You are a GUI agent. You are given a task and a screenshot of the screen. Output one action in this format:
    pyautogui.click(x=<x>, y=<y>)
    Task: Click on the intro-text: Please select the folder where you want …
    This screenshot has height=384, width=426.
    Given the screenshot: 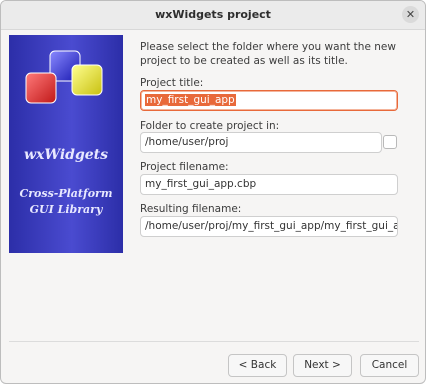 What is the action you would take?
    pyautogui.click(x=268, y=54)
    